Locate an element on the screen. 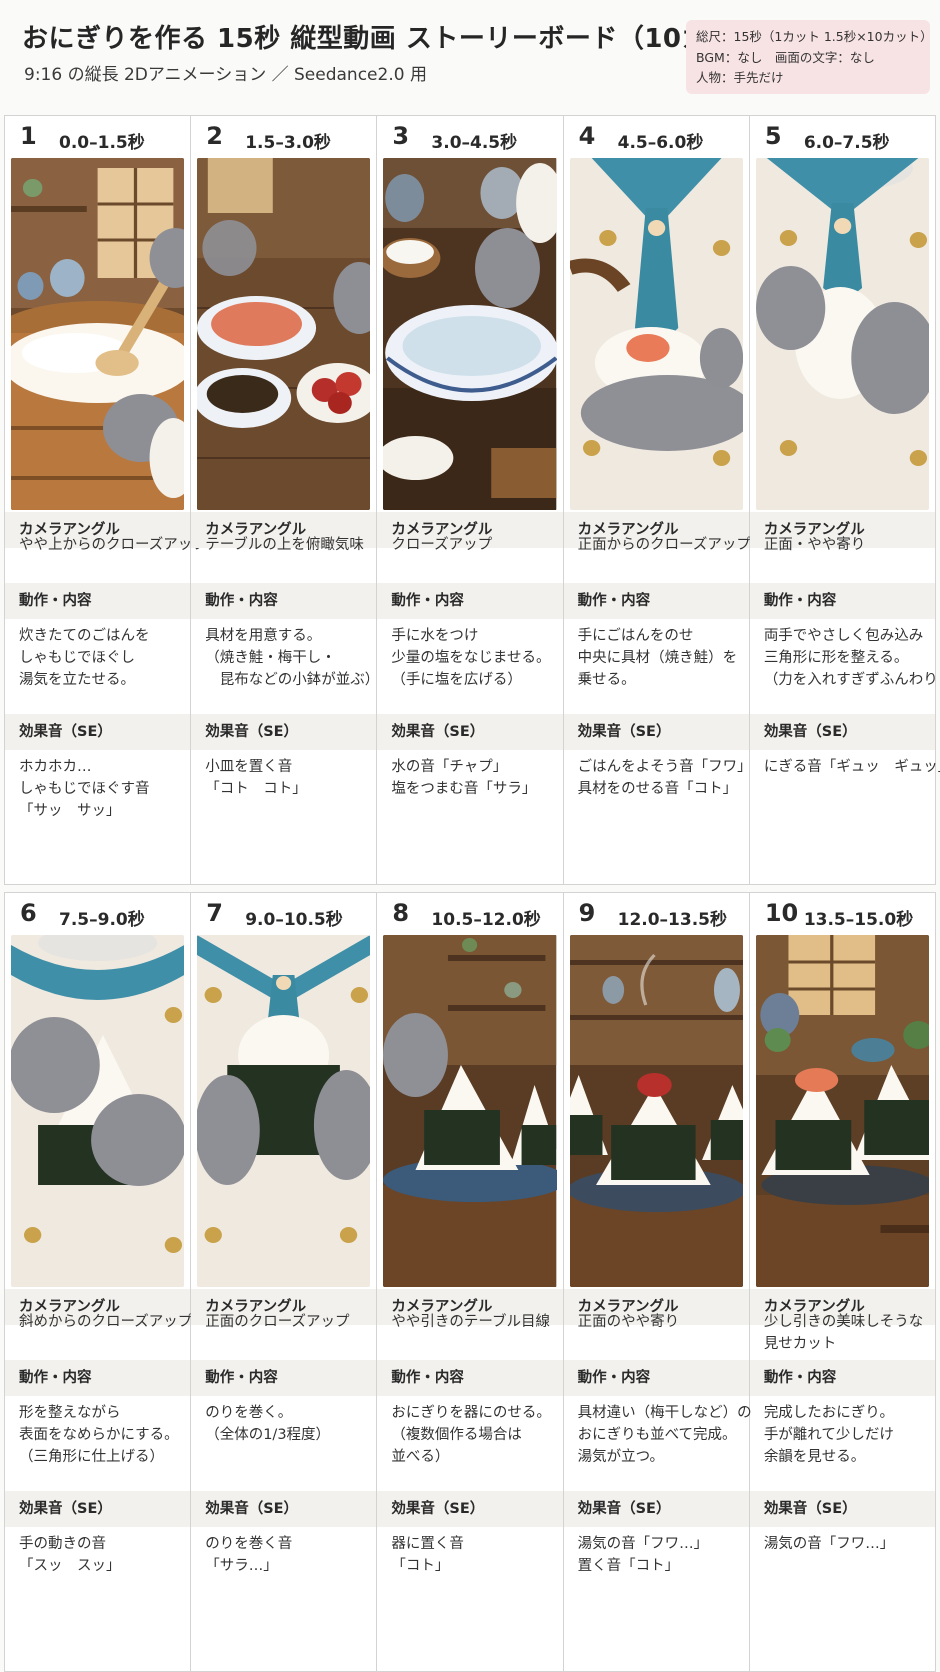 This screenshot has height=1672, width=940. cut-number: 1 is located at coordinates (28, 136).